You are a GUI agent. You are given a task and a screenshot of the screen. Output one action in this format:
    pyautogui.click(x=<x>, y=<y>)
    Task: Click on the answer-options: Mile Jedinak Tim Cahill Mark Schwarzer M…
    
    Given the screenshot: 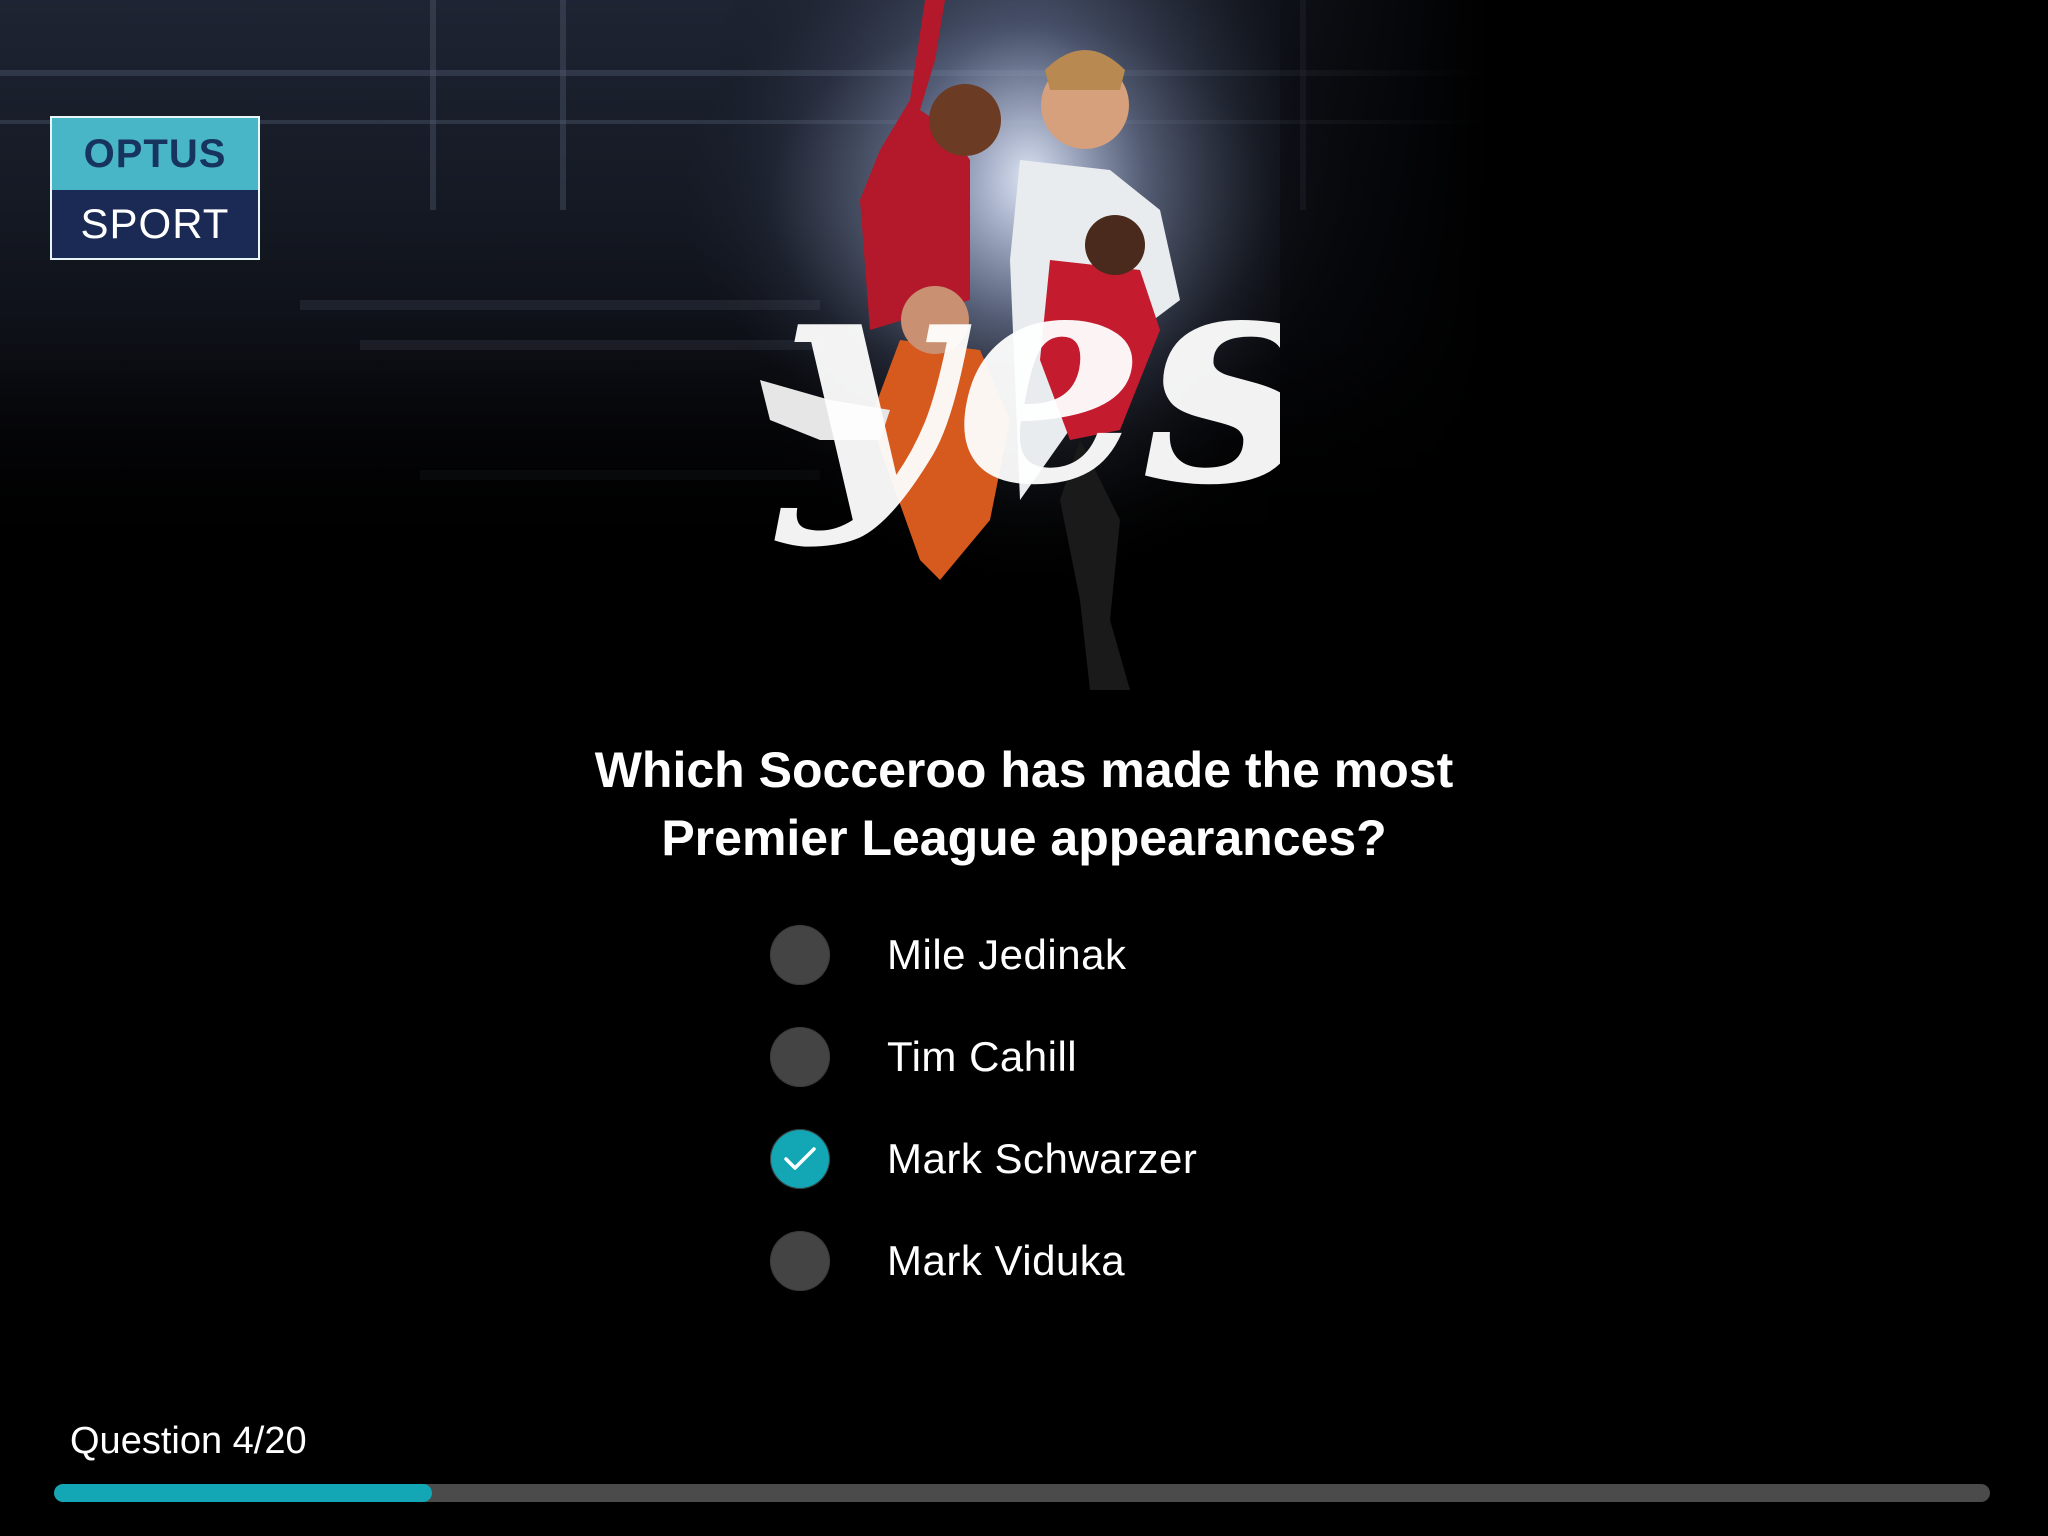 What is the action you would take?
    pyautogui.click(x=983, y=1128)
    